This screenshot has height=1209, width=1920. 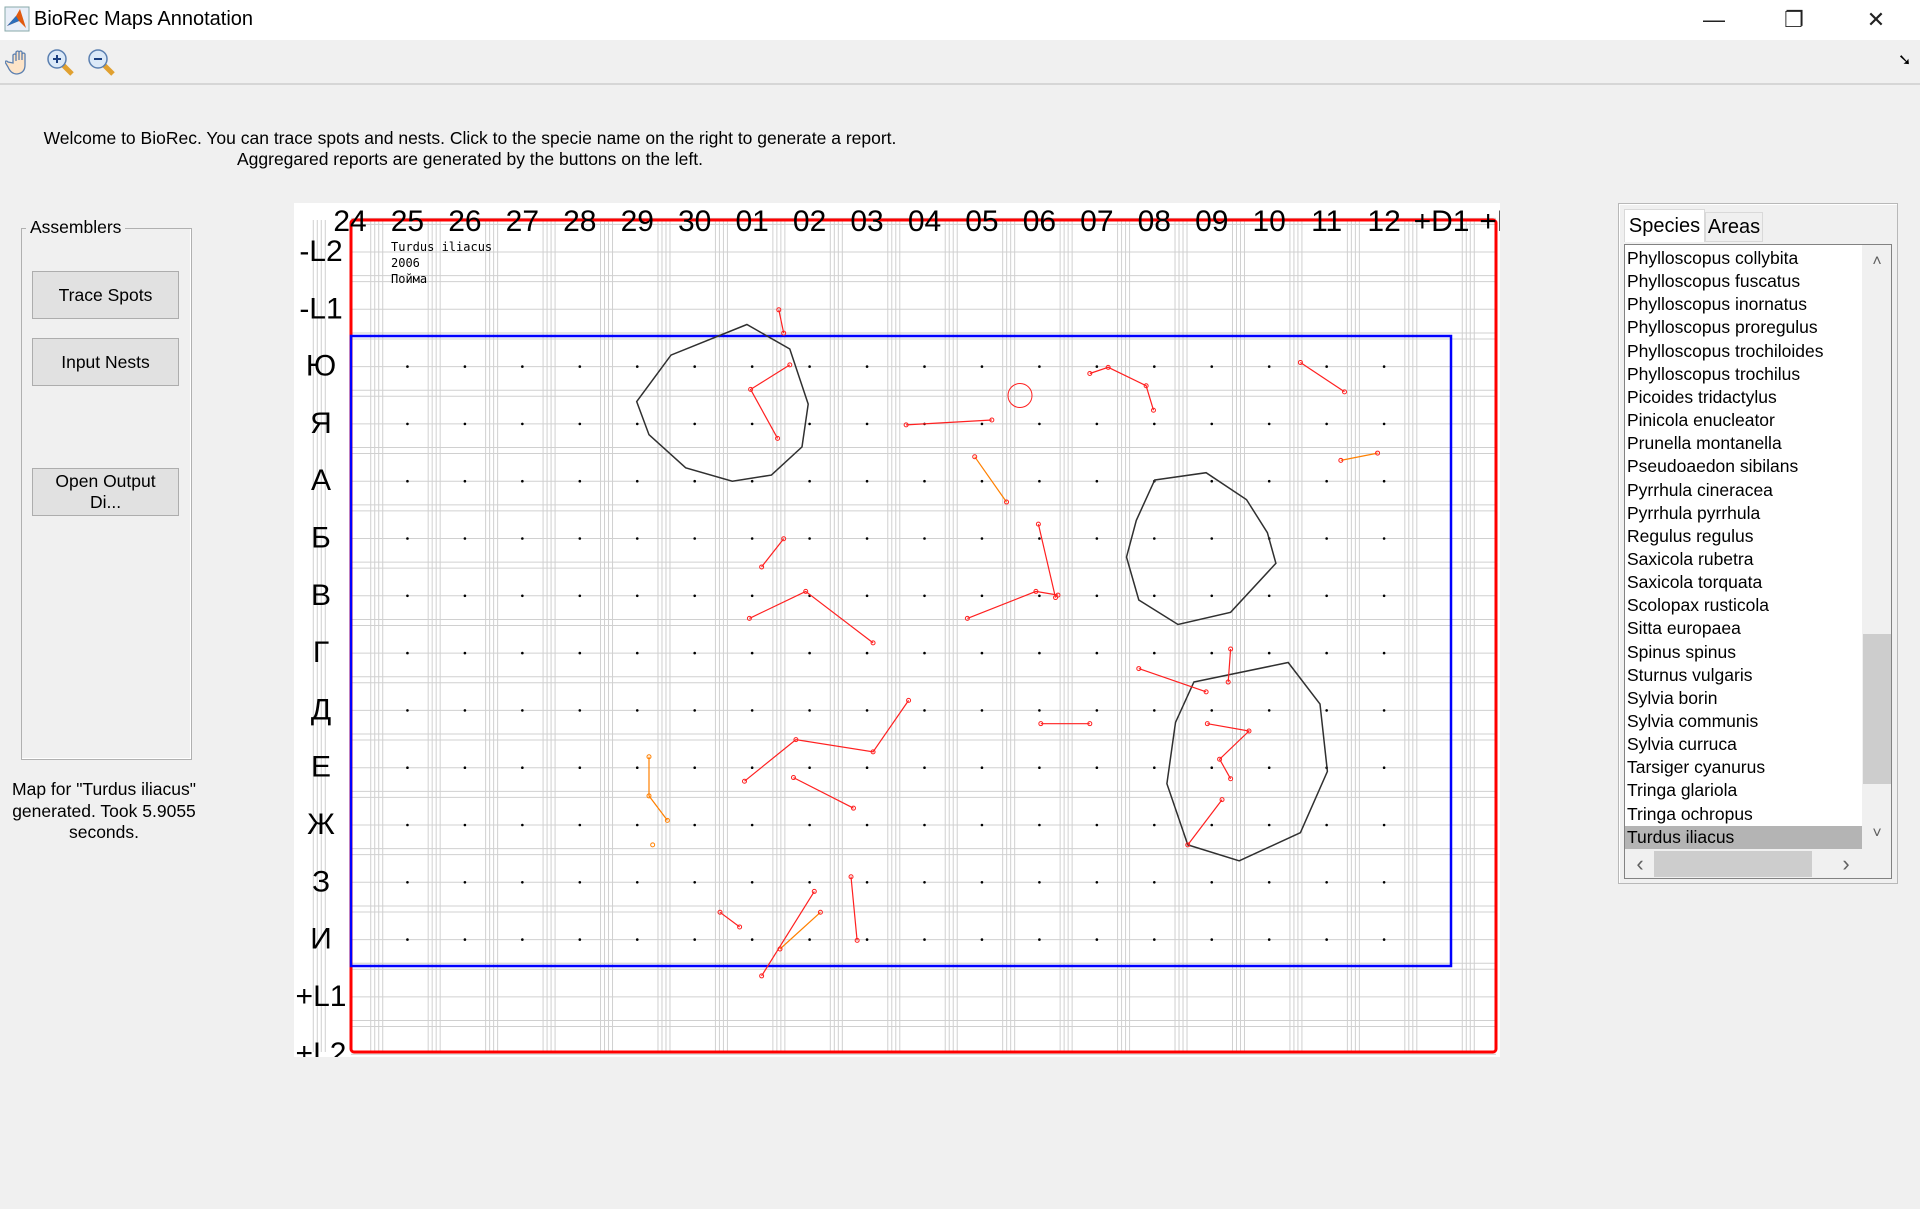 What do you see at coordinates (20, 62) in the screenshot?
I see `pan-hand-icon` at bounding box center [20, 62].